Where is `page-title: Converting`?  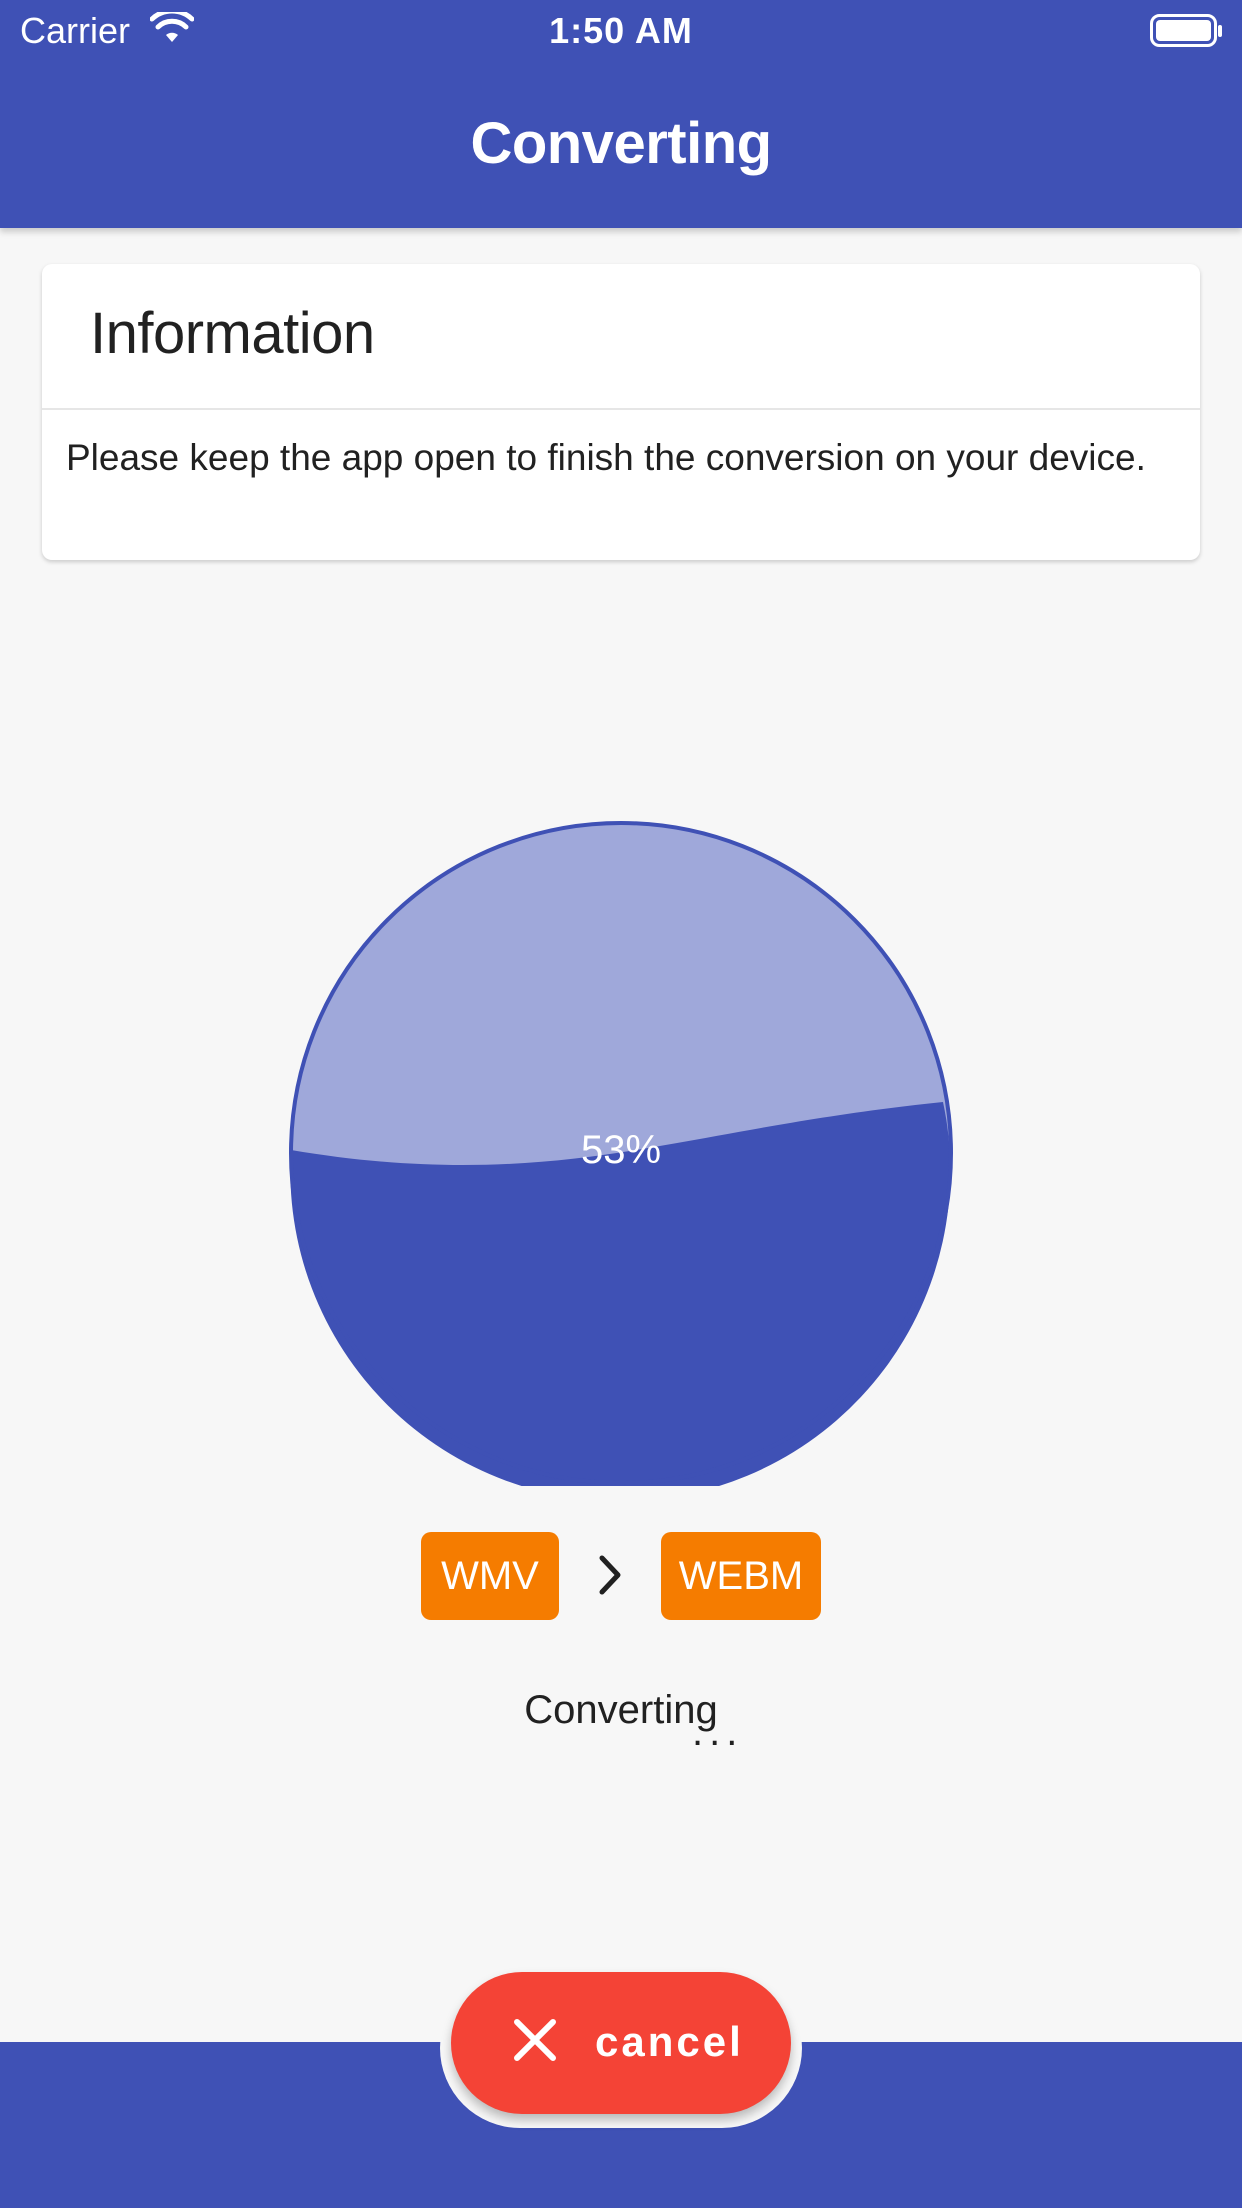
page-title: Converting is located at coordinates (621, 143).